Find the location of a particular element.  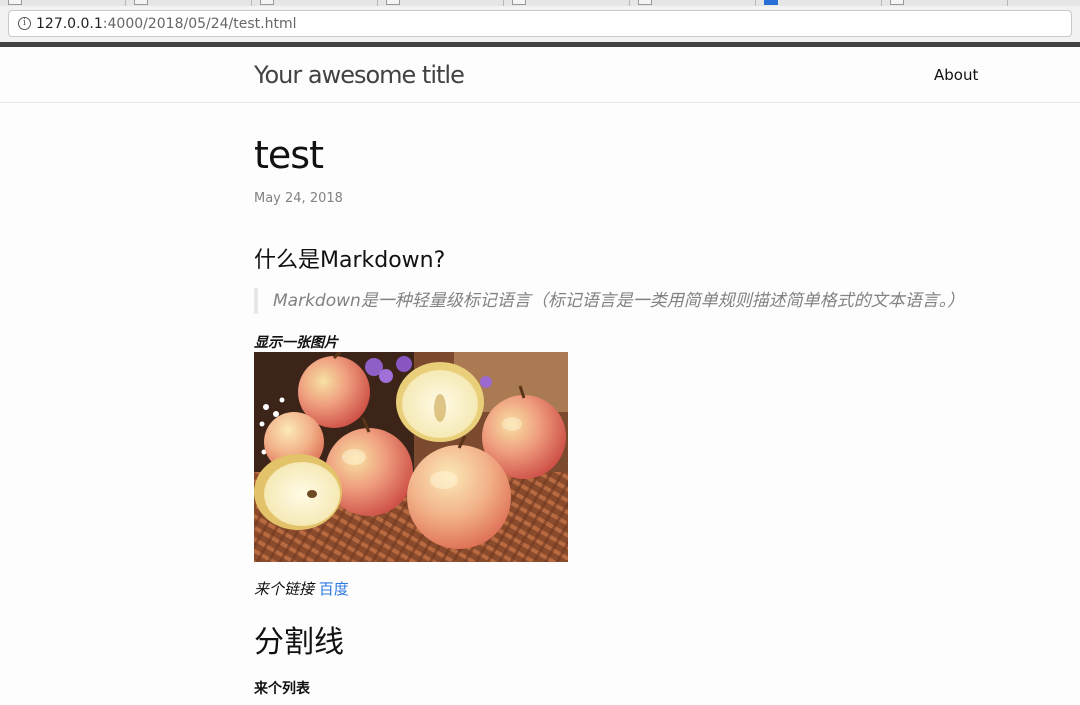

info-icon: i is located at coordinates (24, 23).